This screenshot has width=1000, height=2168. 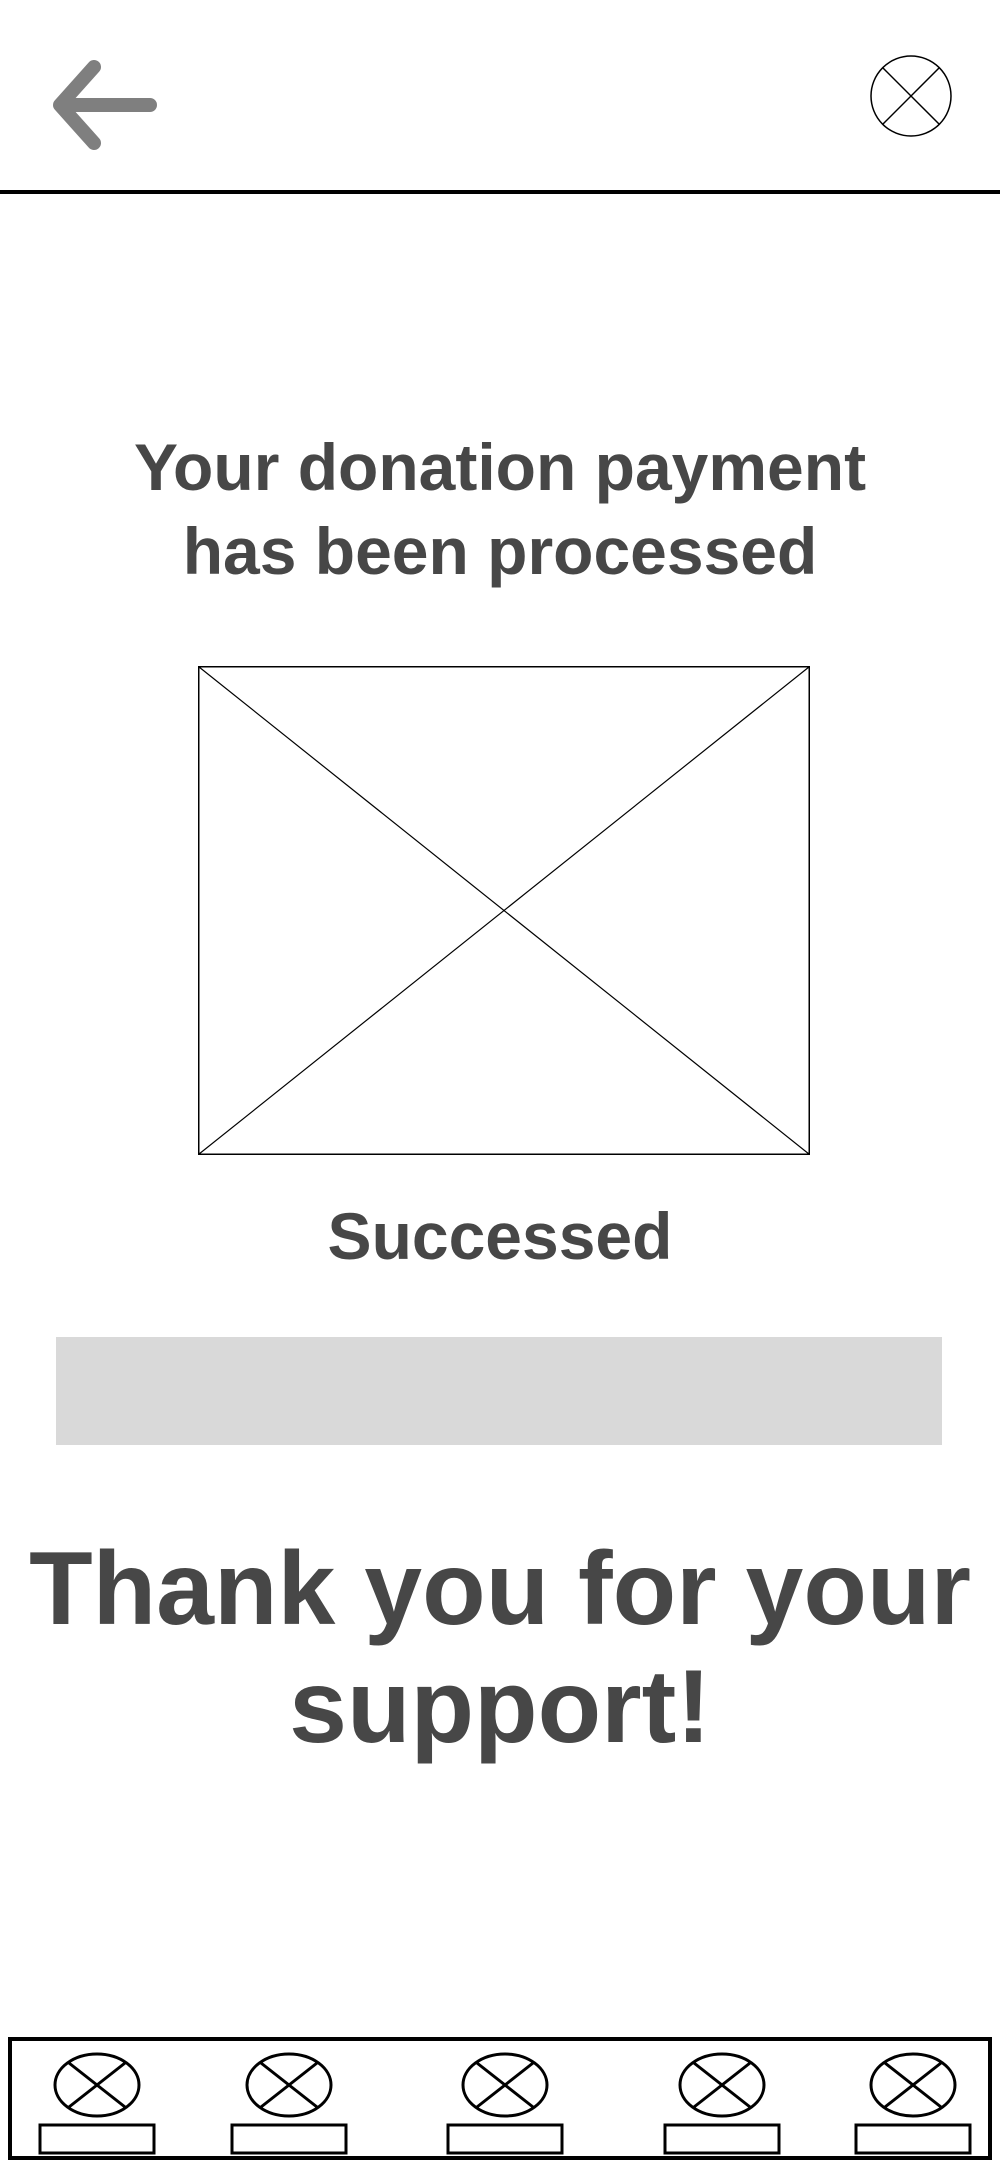 I want to click on arrow-left-icon, so click(x=105, y=105).